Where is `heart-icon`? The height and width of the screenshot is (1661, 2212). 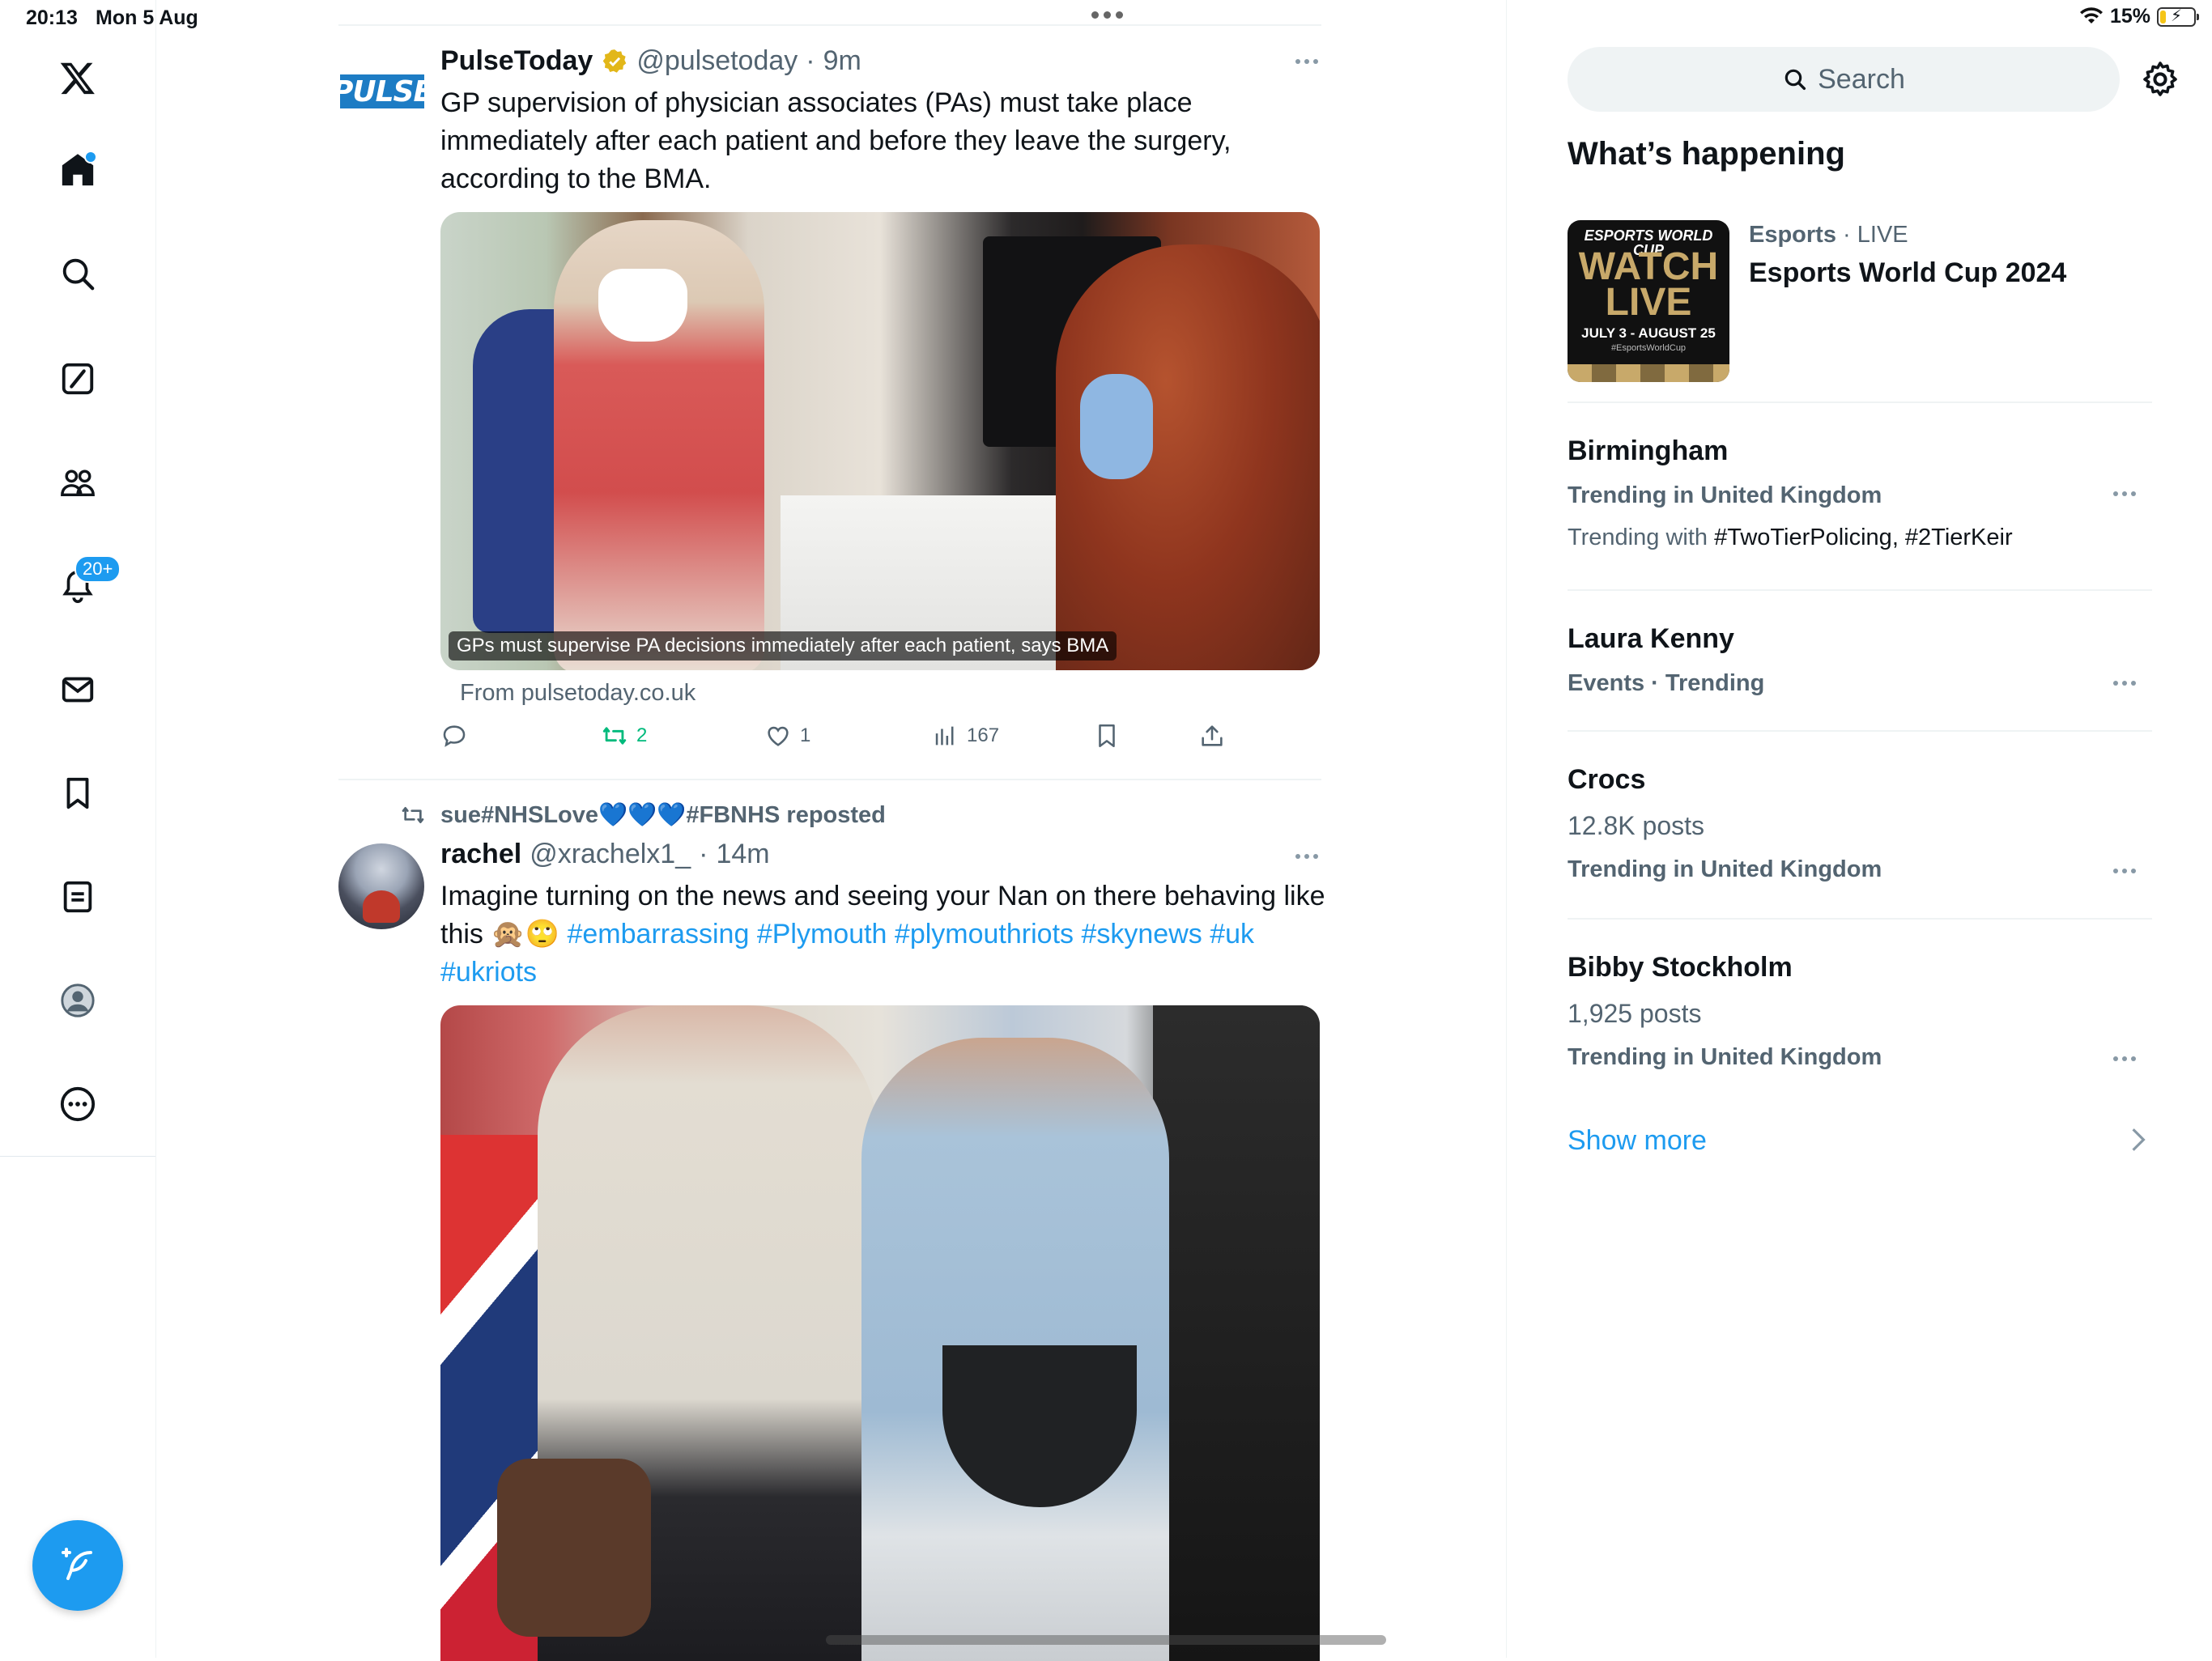
heart-icon is located at coordinates (778, 736).